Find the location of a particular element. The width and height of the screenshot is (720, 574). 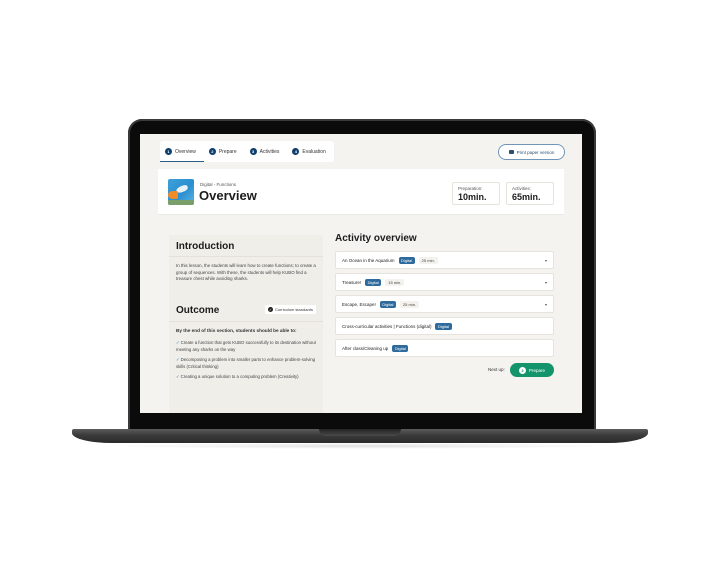

next-button-label: Prepare is located at coordinates (536, 370).